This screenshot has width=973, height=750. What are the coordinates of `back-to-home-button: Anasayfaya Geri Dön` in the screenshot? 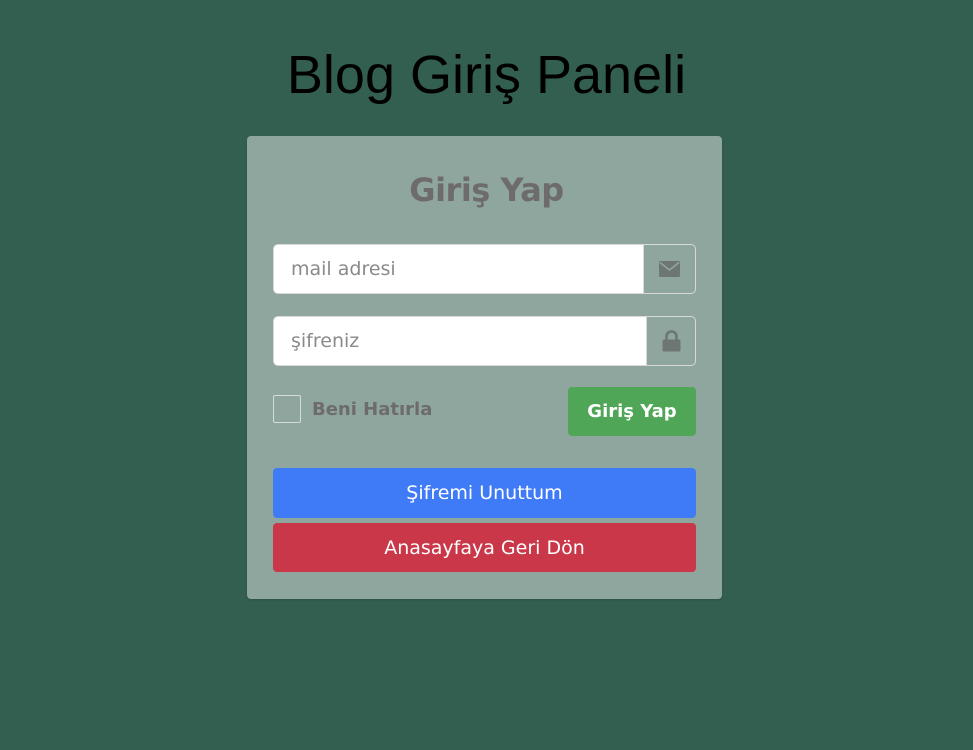 It's located at (484, 547).